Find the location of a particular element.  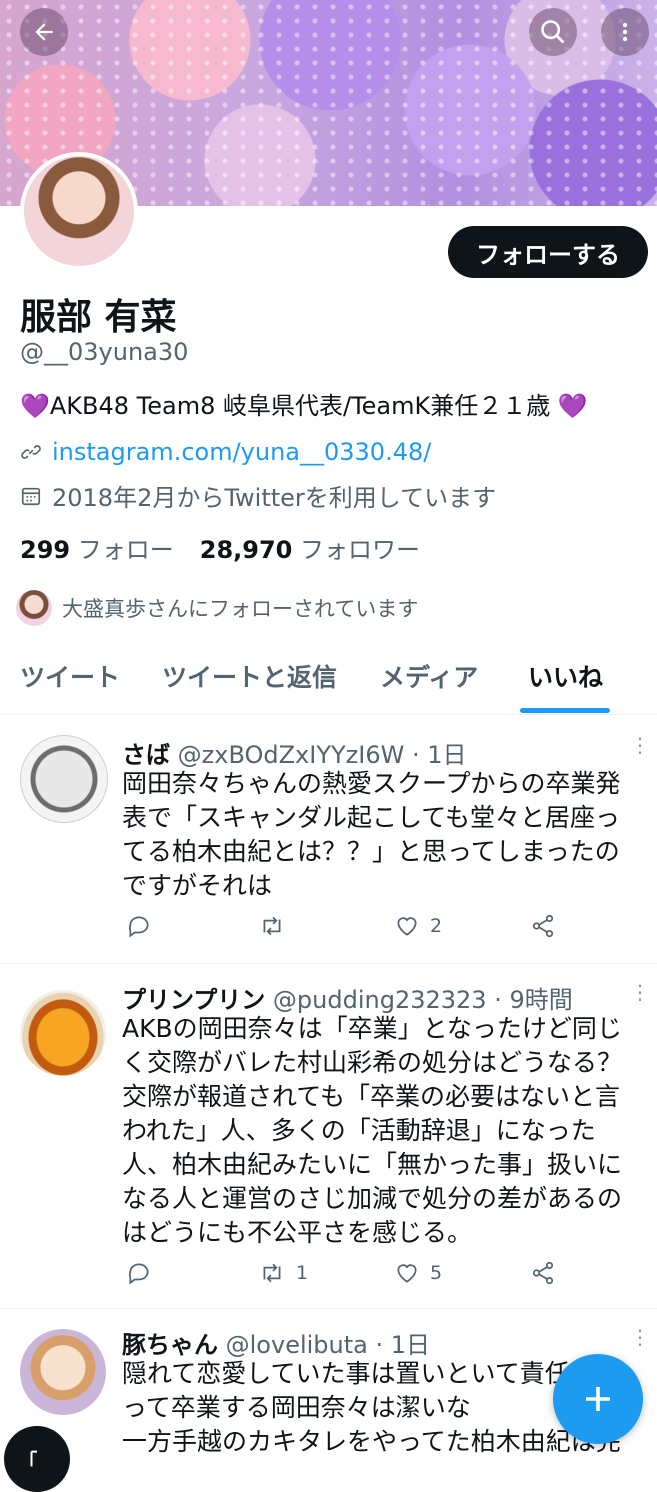

profile-tabs: ツイート ツイートと返信 メディア いいね is located at coordinates (328, 682).